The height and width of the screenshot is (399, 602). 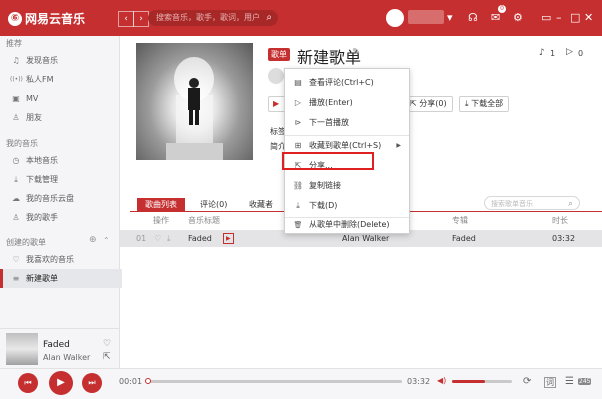 What do you see at coordinates (349, 224) in the screenshot?
I see `menu-item-label: 从歌单中删除(Delete)` at bounding box center [349, 224].